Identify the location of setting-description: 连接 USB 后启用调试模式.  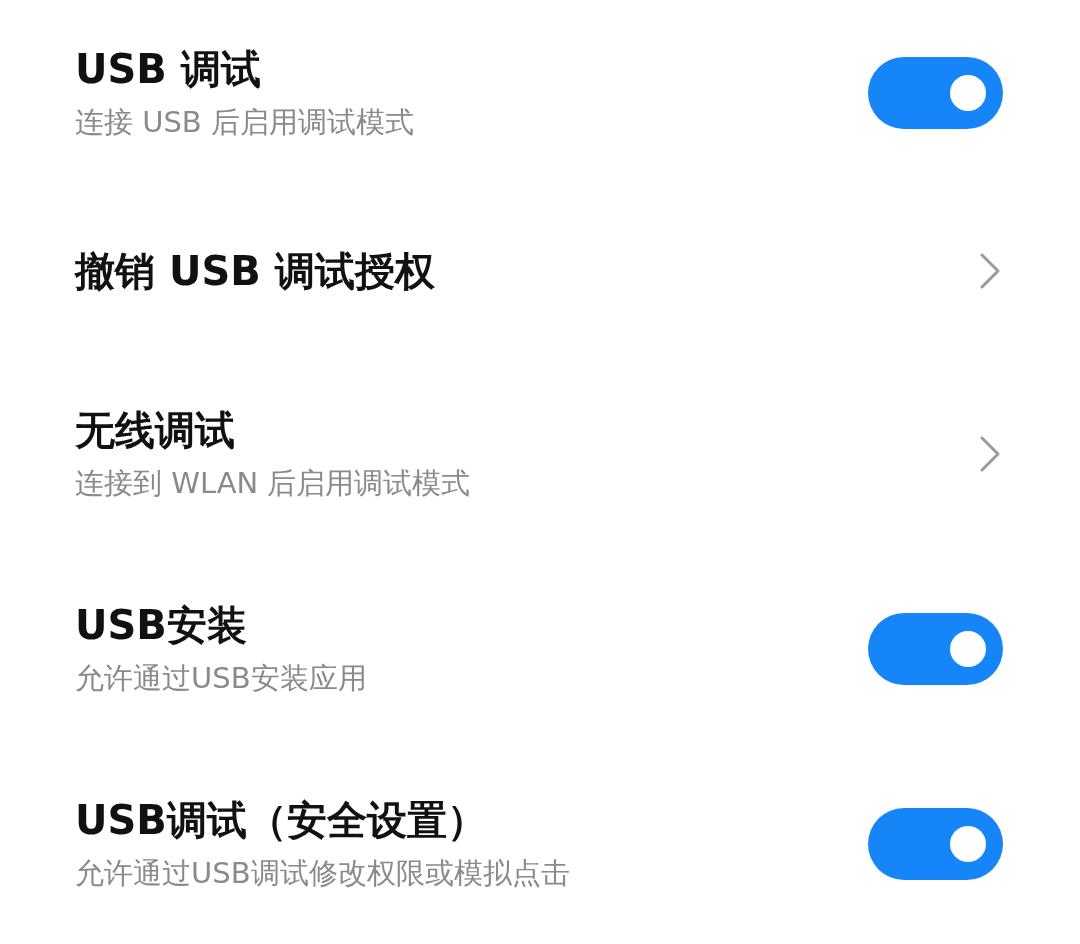
(244, 122).